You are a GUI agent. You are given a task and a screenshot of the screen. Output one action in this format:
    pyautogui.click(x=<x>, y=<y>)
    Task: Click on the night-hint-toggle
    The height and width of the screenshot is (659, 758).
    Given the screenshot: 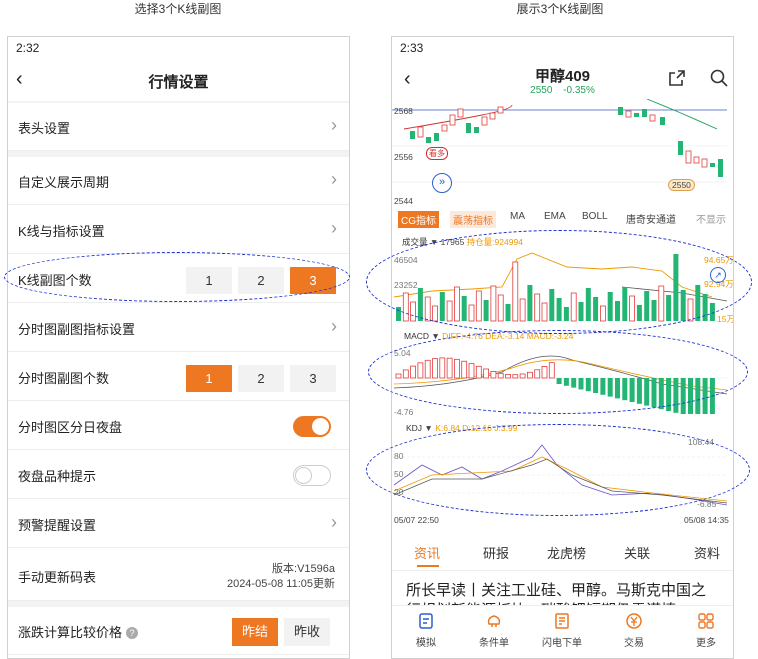 What is the action you would take?
    pyautogui.click(x=312, y=475)
    